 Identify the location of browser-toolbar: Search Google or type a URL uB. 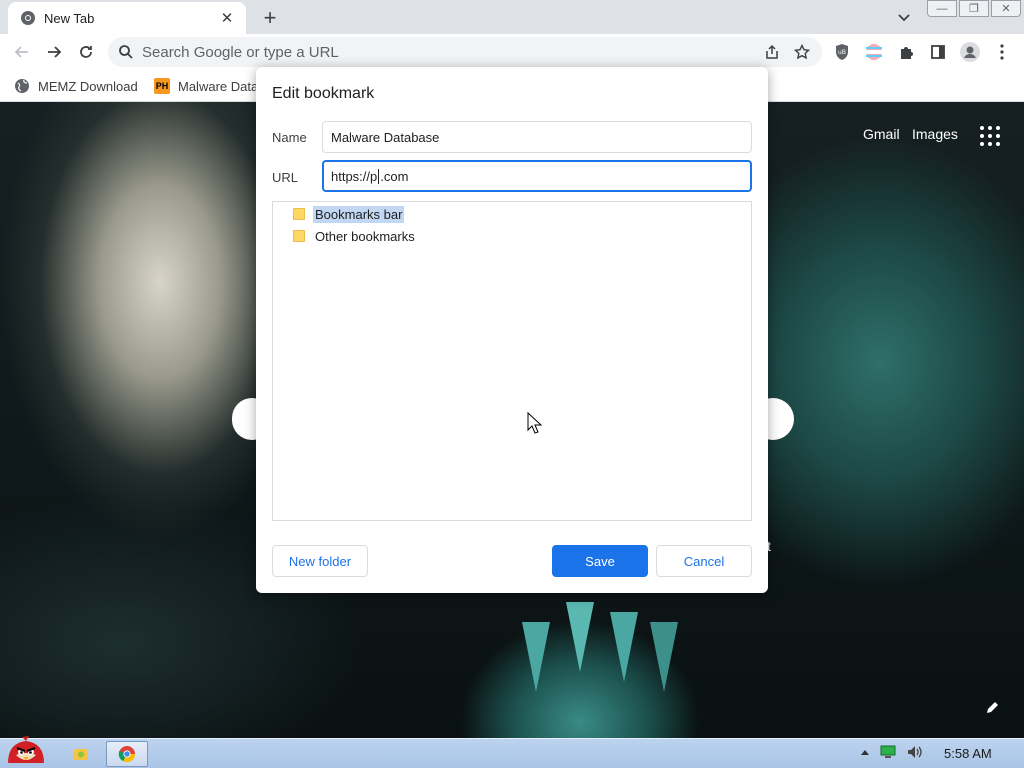
(512, 52).